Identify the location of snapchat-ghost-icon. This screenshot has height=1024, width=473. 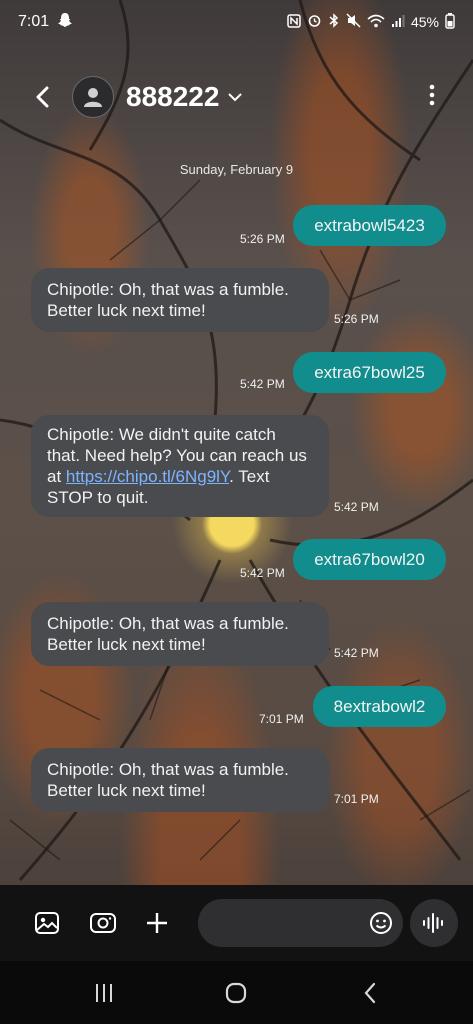
(65, 22).